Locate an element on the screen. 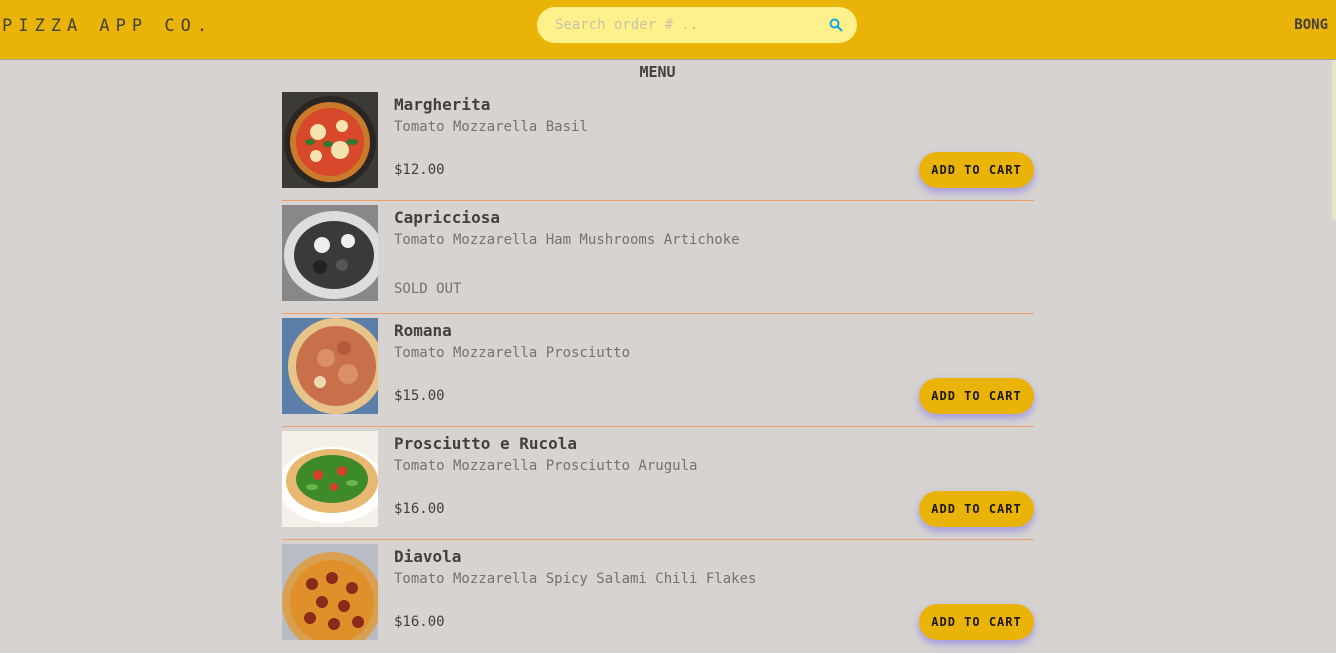  pizza-ingredients: Tomato Mozzarella Prosciutto is located at coordinates (512, 353).